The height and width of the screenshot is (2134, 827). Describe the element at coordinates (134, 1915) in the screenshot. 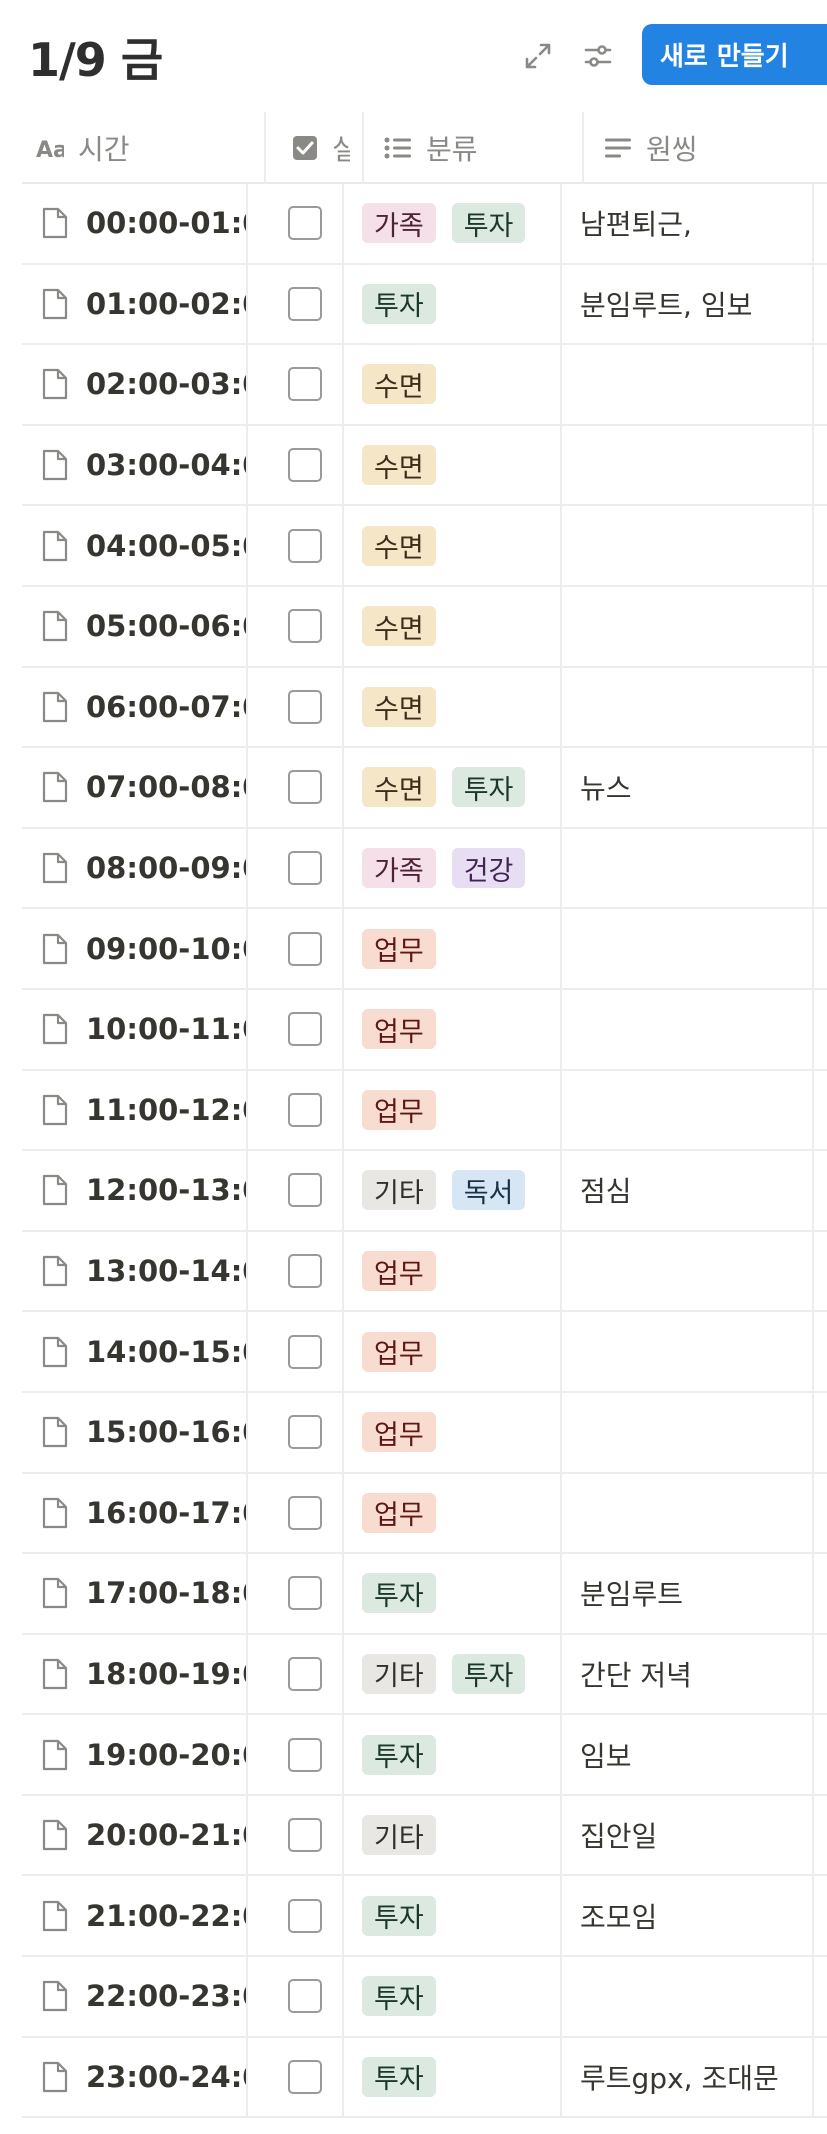

I see `time-cell: 21:00-22:00` at that location.